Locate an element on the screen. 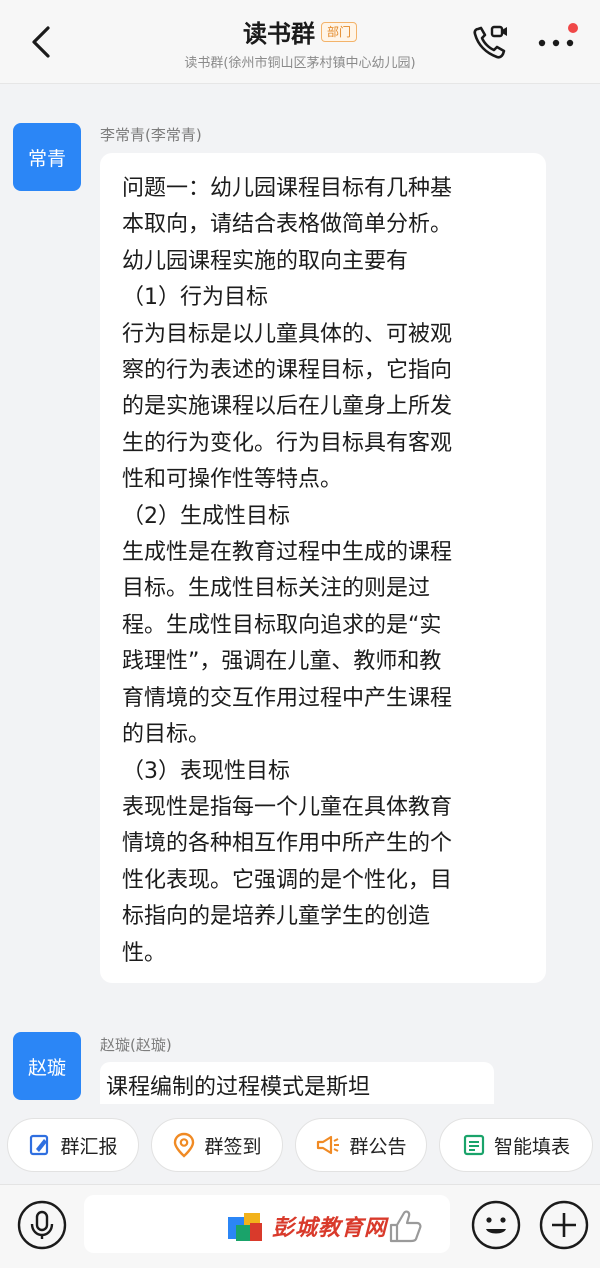 The width and height of the screenshot is (600, 1268). message-line: 程。生成性目标取向追求的是“实 is located at coordinates (282, 625).